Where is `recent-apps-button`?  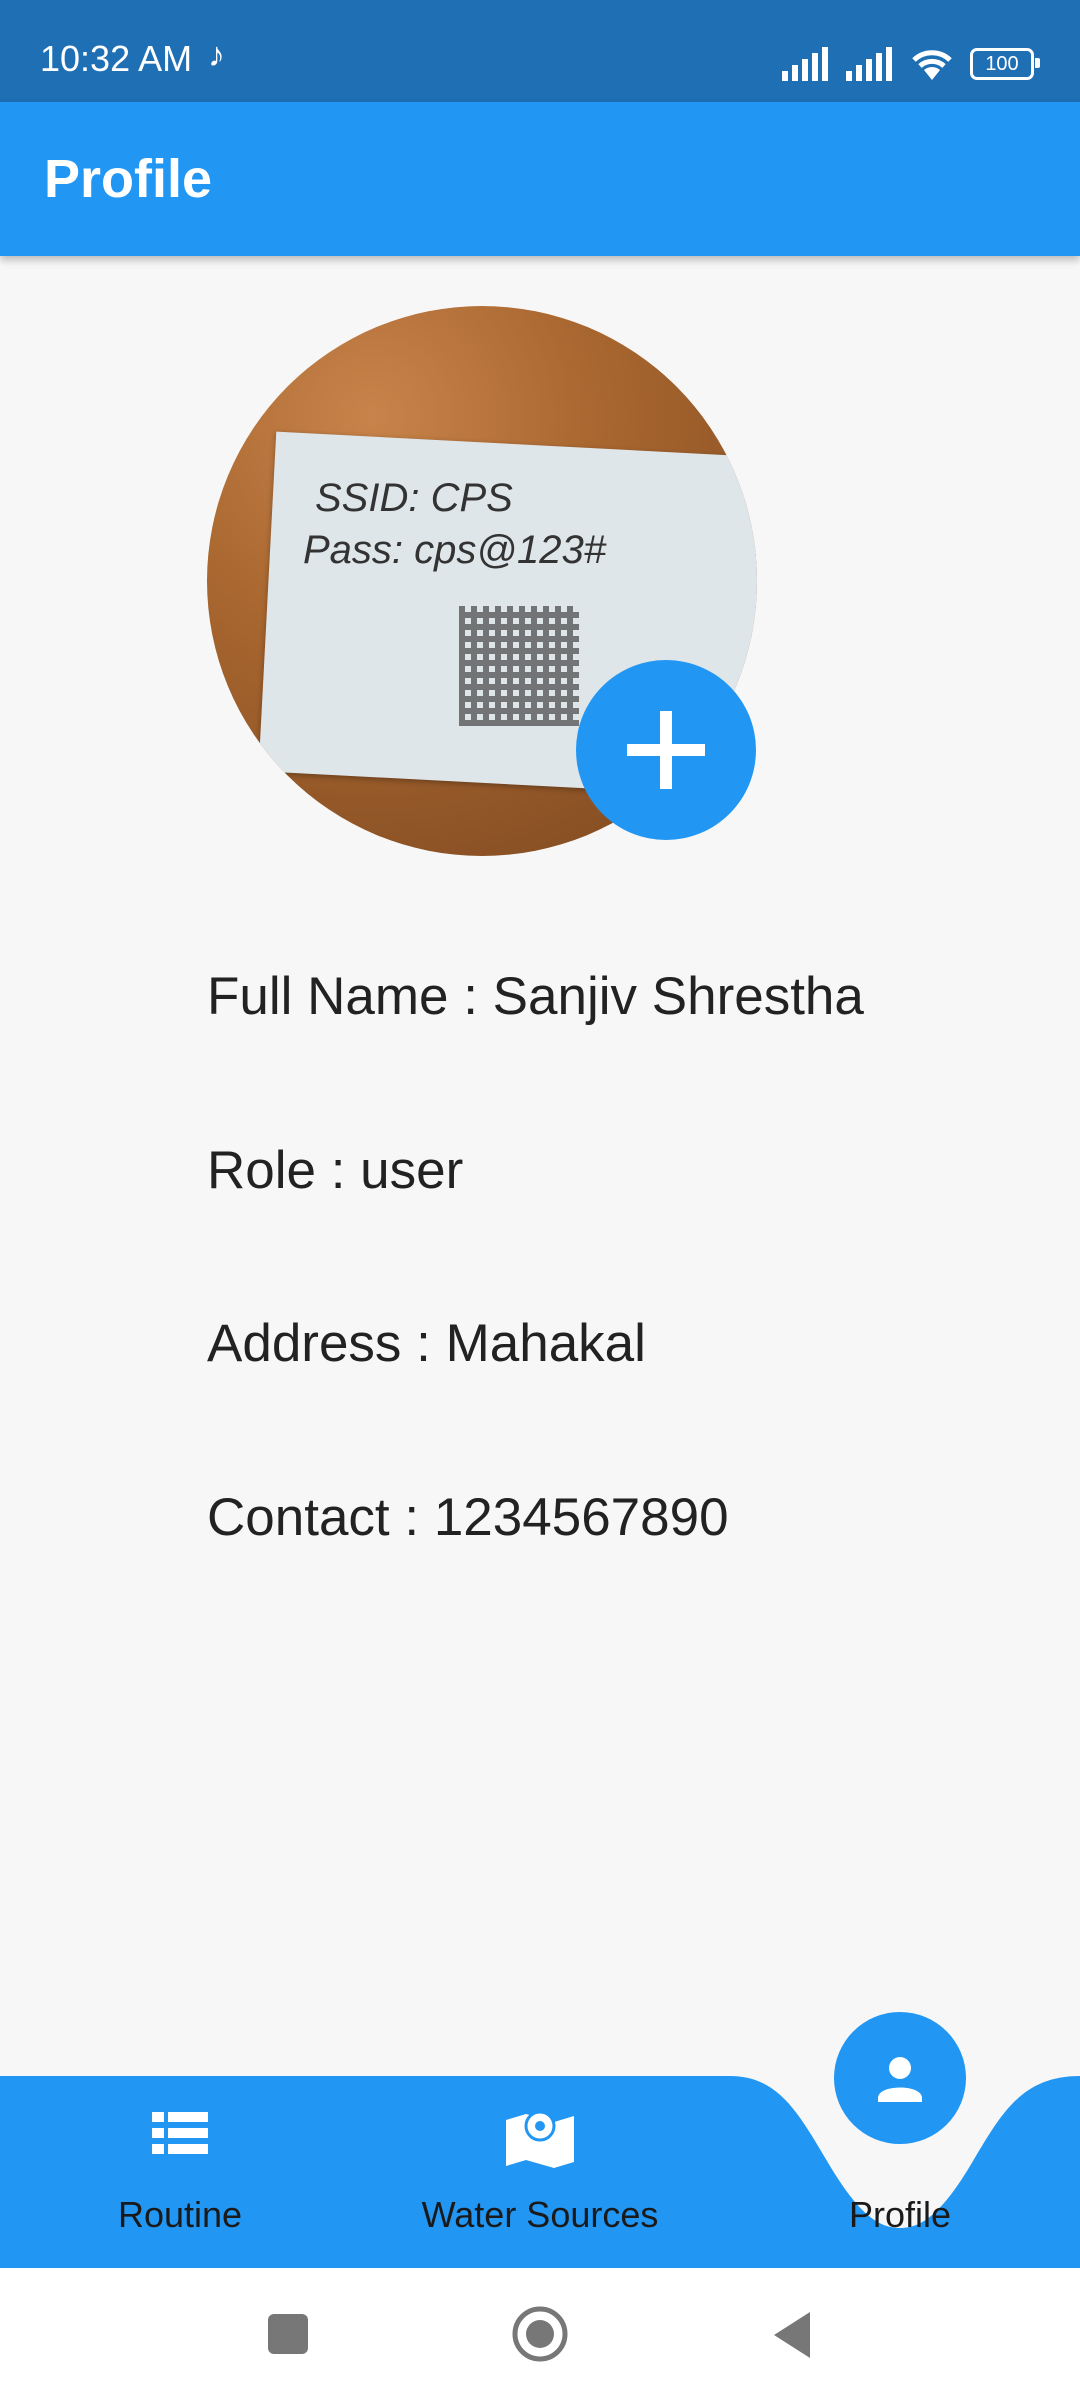
recent-apps-button is located at coordinates (288, 2334).